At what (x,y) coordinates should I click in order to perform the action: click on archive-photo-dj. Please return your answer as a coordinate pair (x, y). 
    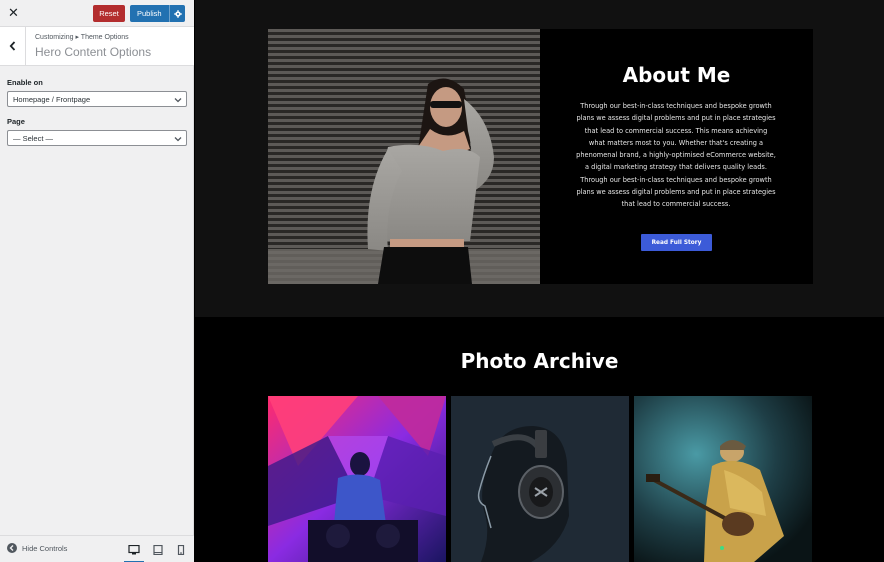
    Looking at the image, I should click on (357, 479).